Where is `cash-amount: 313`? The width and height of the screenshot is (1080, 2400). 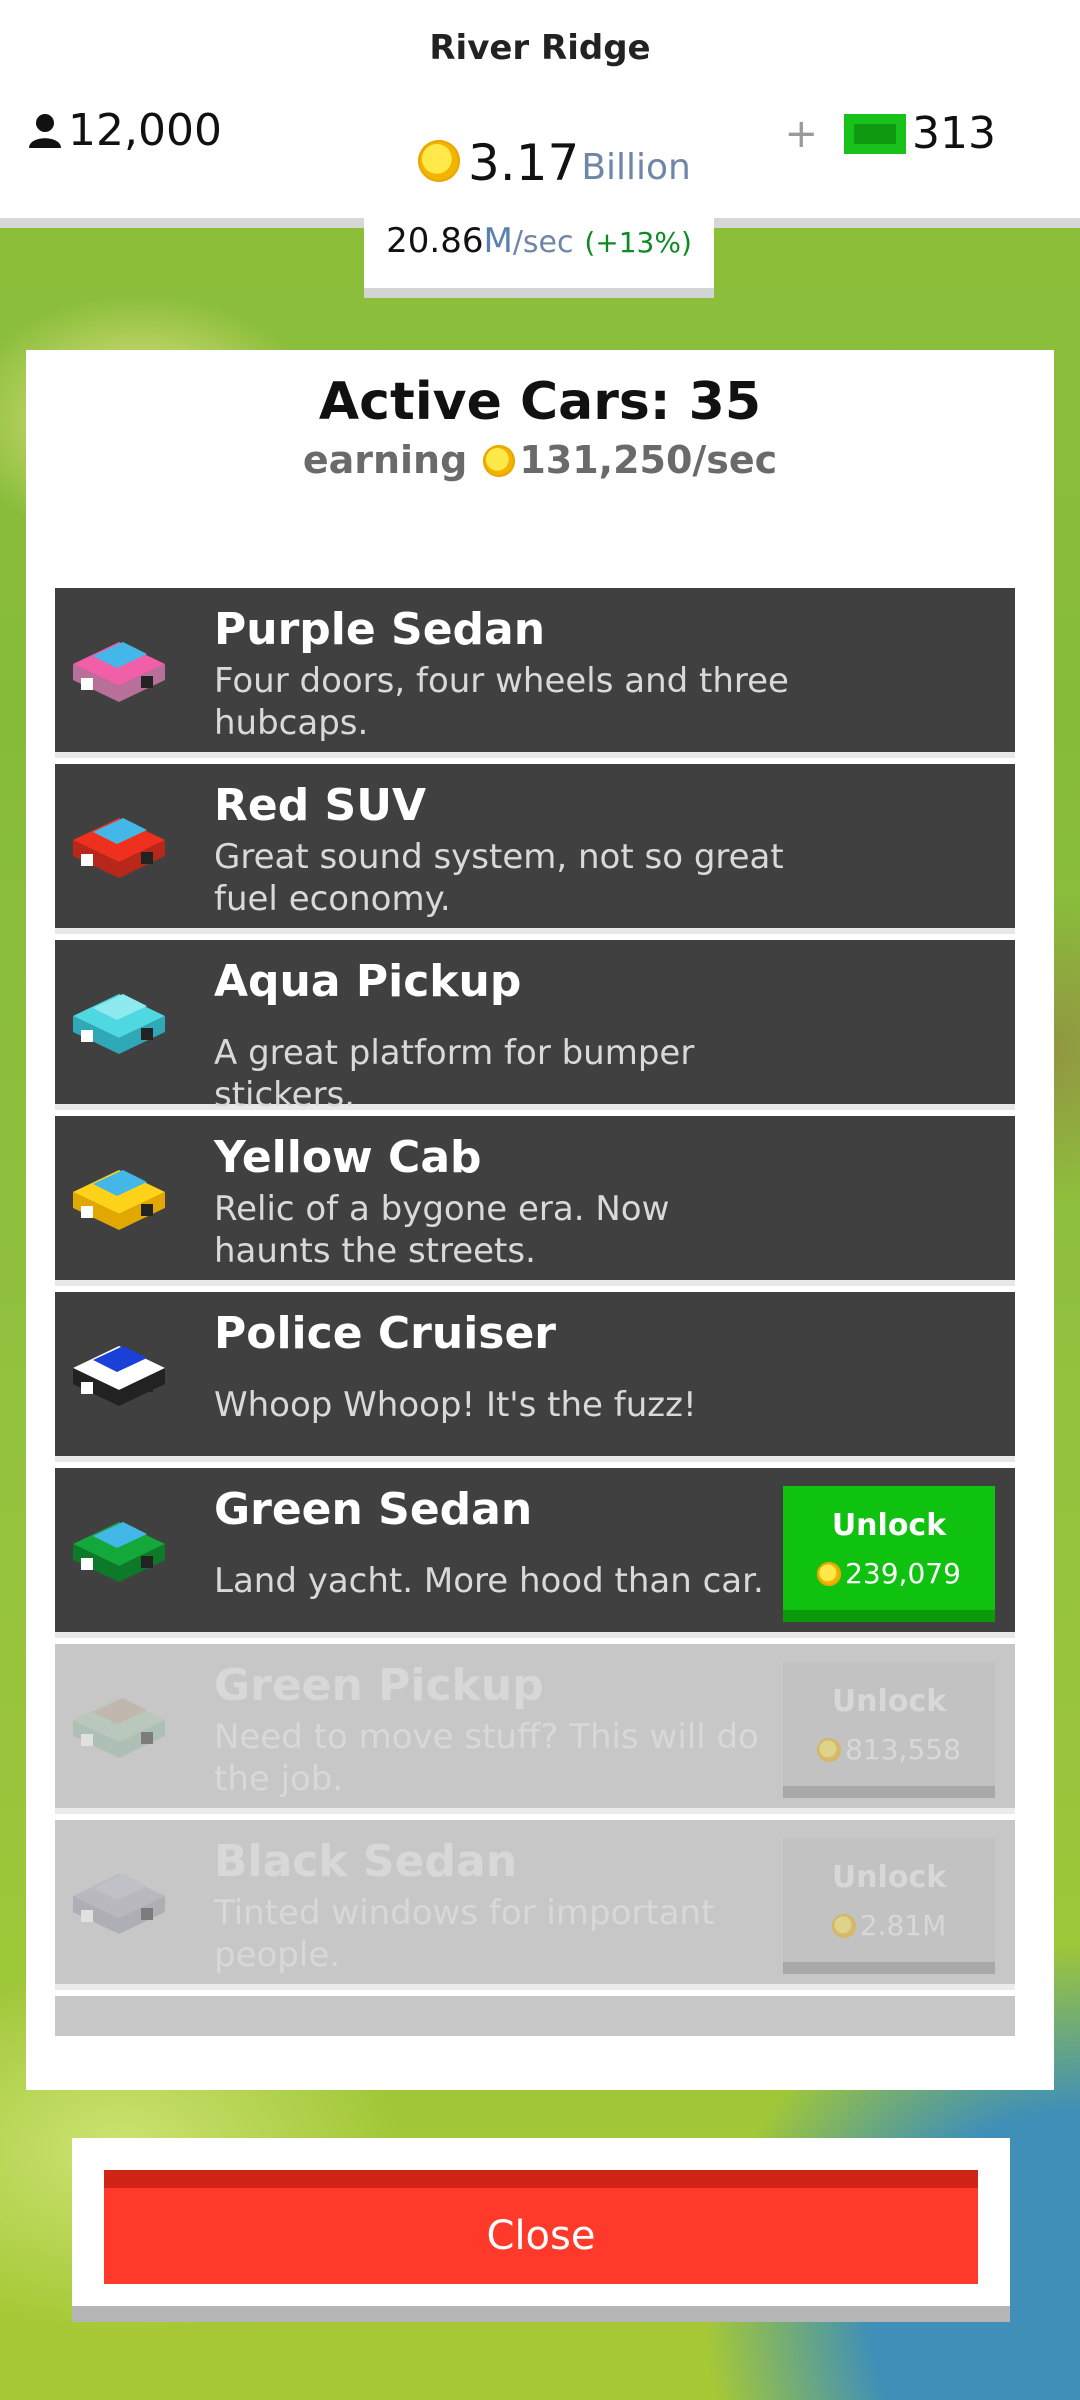 cash-amount: 313 is located at coordinates (954, 133).